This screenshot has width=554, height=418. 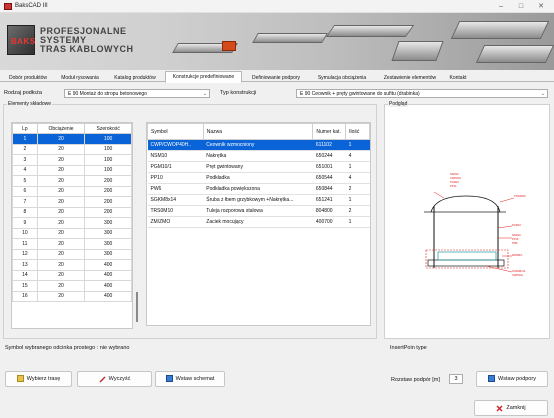 What do you see at coordinates (25, 244) in the screenshot?
I see `table-cell: 11` at bounding box center [25, 244].